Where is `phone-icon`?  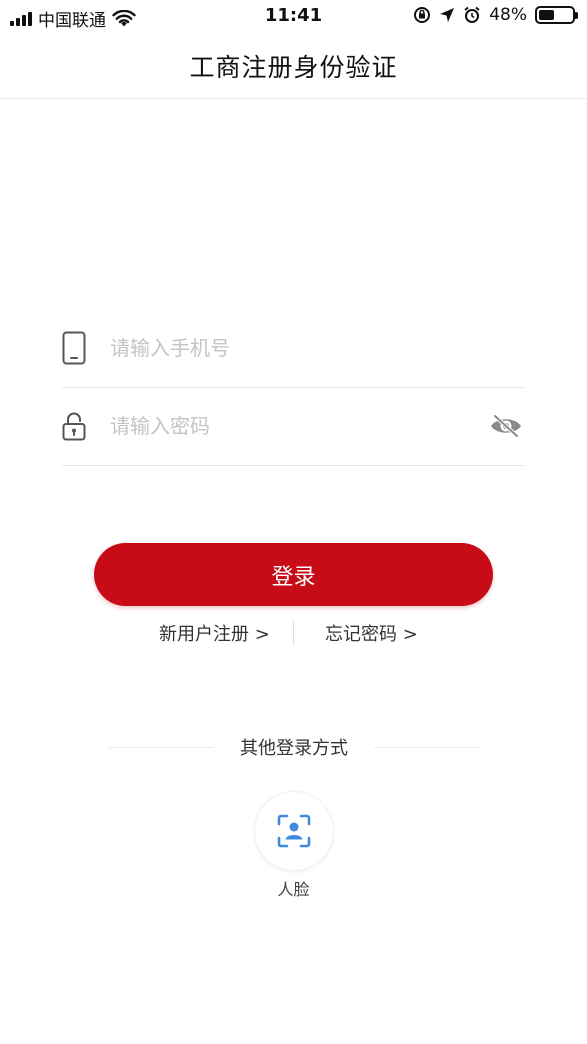
phone-icon is located at coordinates (74, 348).